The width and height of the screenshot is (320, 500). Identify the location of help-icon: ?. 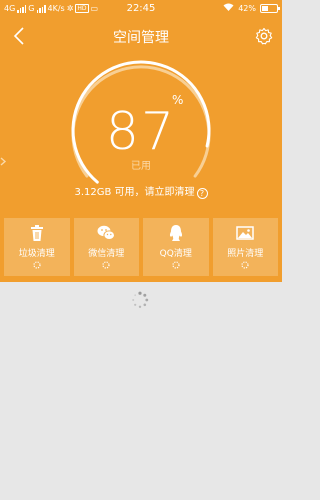
(202, 193).